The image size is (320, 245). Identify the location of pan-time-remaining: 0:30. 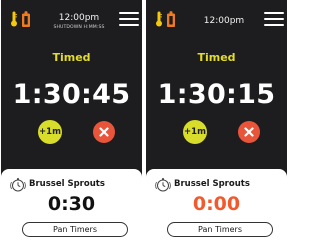
(71, 204).